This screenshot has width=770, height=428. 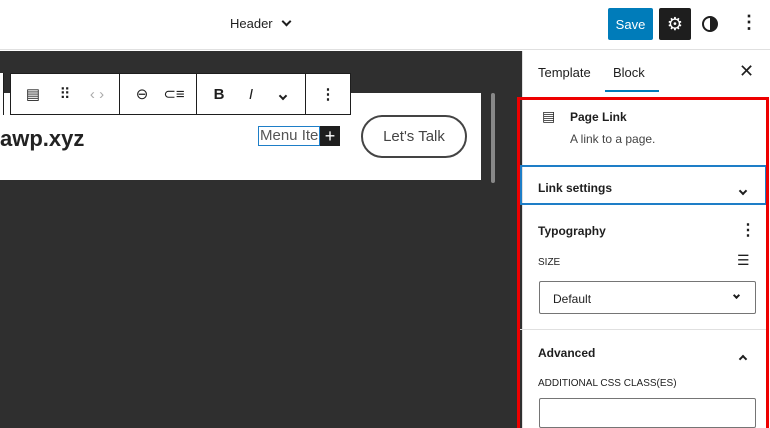 What do you see at coordinates (629, 72) in the screenshot?
I see `tab-block: Block` at bounding box center [629, 72].